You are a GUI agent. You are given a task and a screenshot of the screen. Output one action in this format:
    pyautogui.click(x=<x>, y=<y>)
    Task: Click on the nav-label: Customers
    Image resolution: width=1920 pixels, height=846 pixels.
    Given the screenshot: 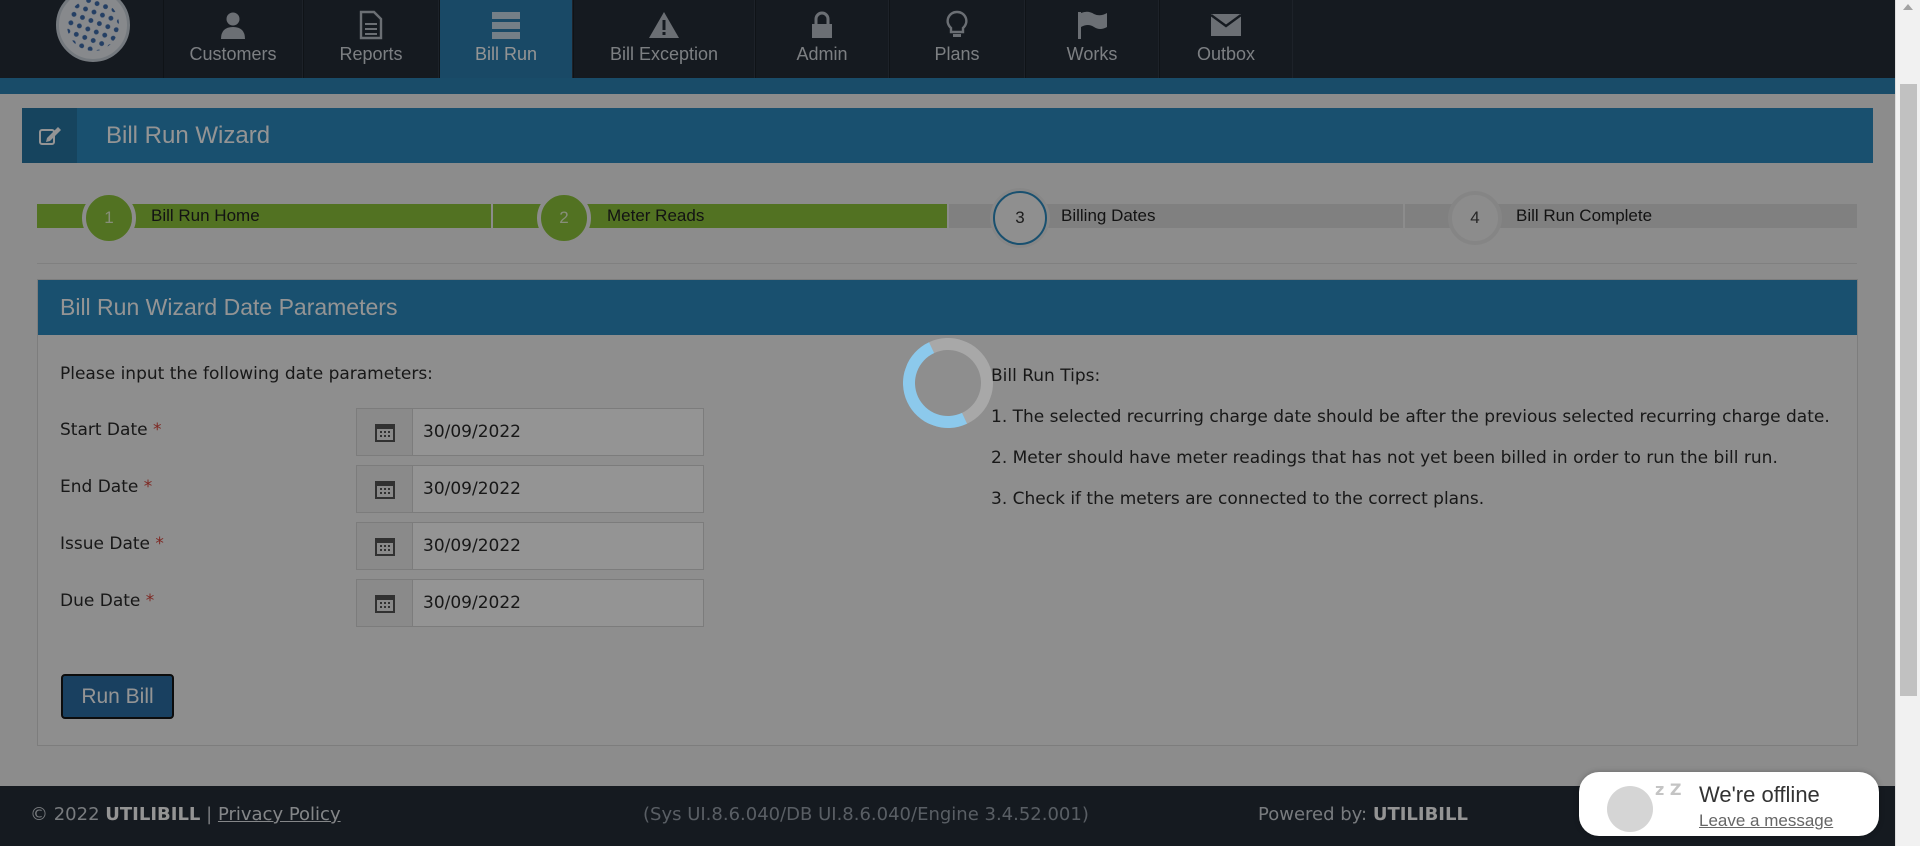 What is the action you would take?
    pyautogui.click(x=233, y=54)
    